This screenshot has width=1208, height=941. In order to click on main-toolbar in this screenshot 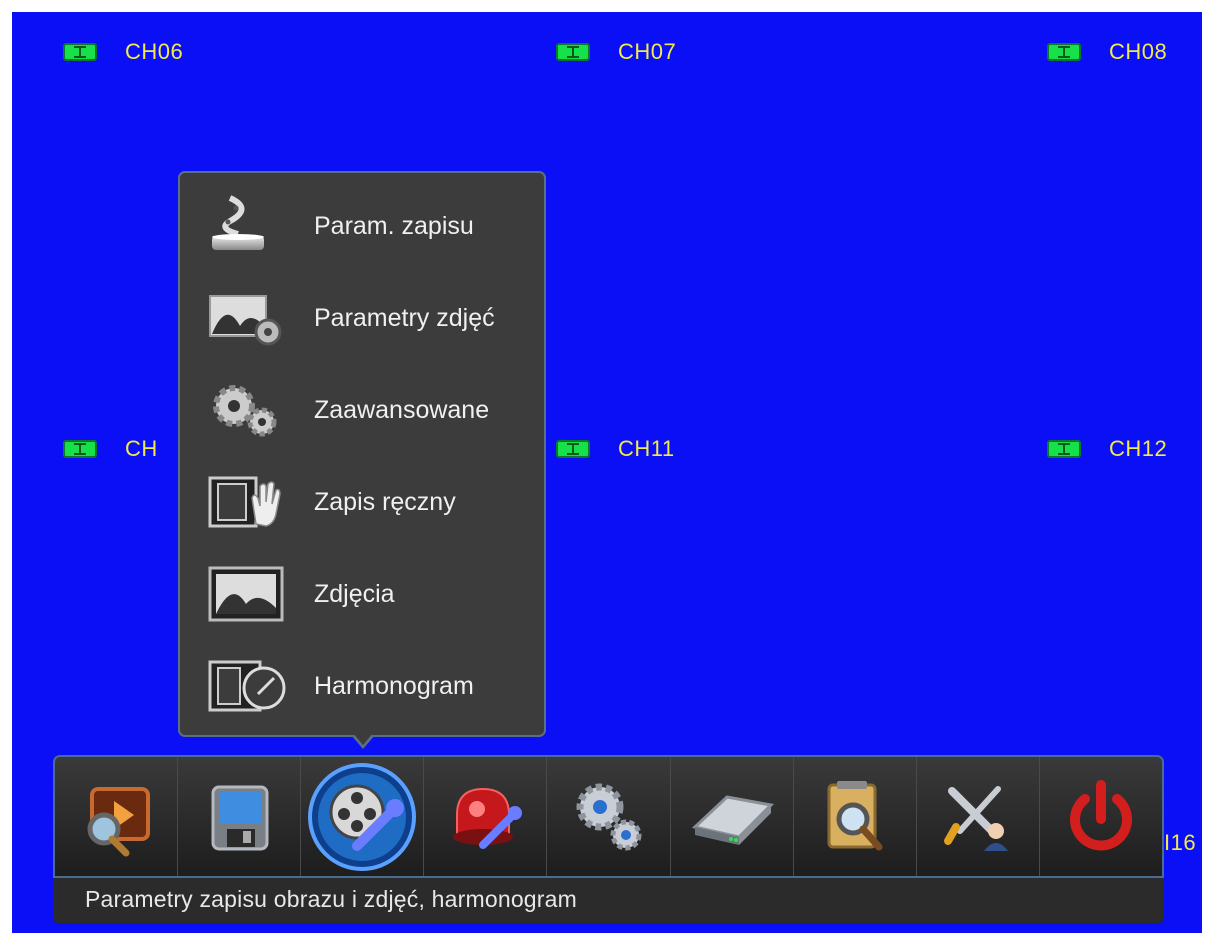, I will do `click(608, 815)`.